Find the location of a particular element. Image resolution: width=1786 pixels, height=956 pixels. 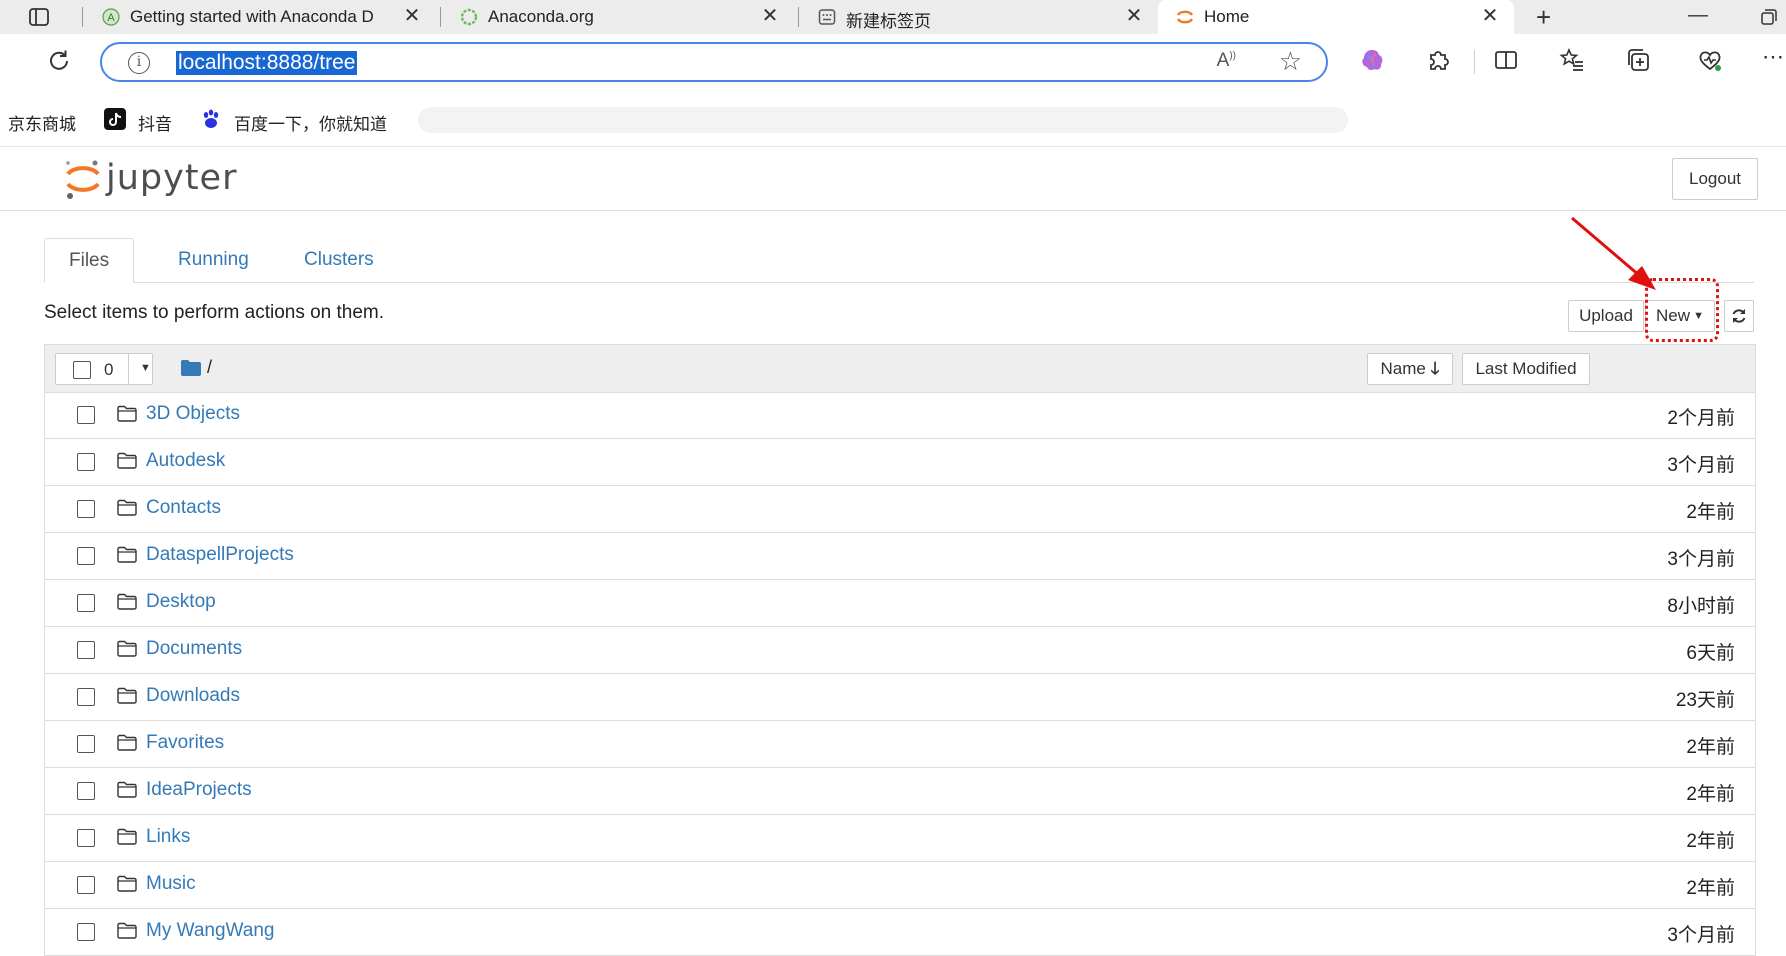

list-item: Favorites 2年前 is located at coordinates (900, 744).